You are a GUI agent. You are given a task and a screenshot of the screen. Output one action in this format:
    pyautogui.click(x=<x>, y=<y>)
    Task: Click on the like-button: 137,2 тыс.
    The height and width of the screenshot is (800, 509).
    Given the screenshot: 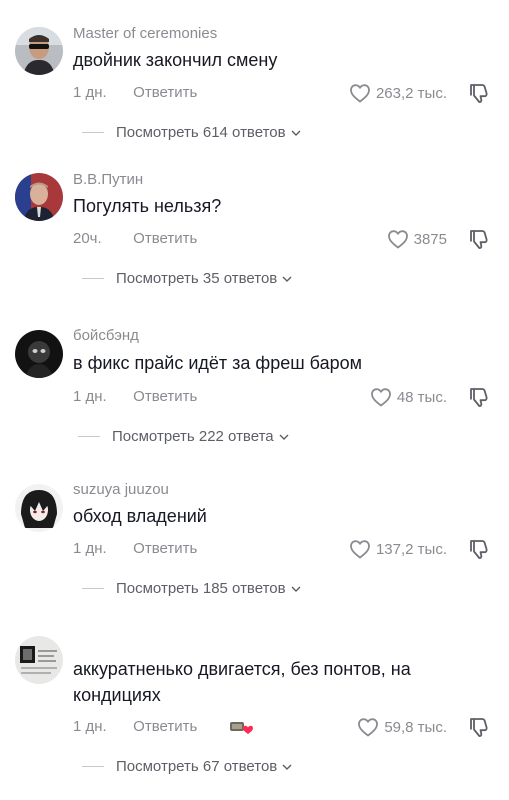 What is the action you would take?
    pyautogui.click(x=397, y=549)
    